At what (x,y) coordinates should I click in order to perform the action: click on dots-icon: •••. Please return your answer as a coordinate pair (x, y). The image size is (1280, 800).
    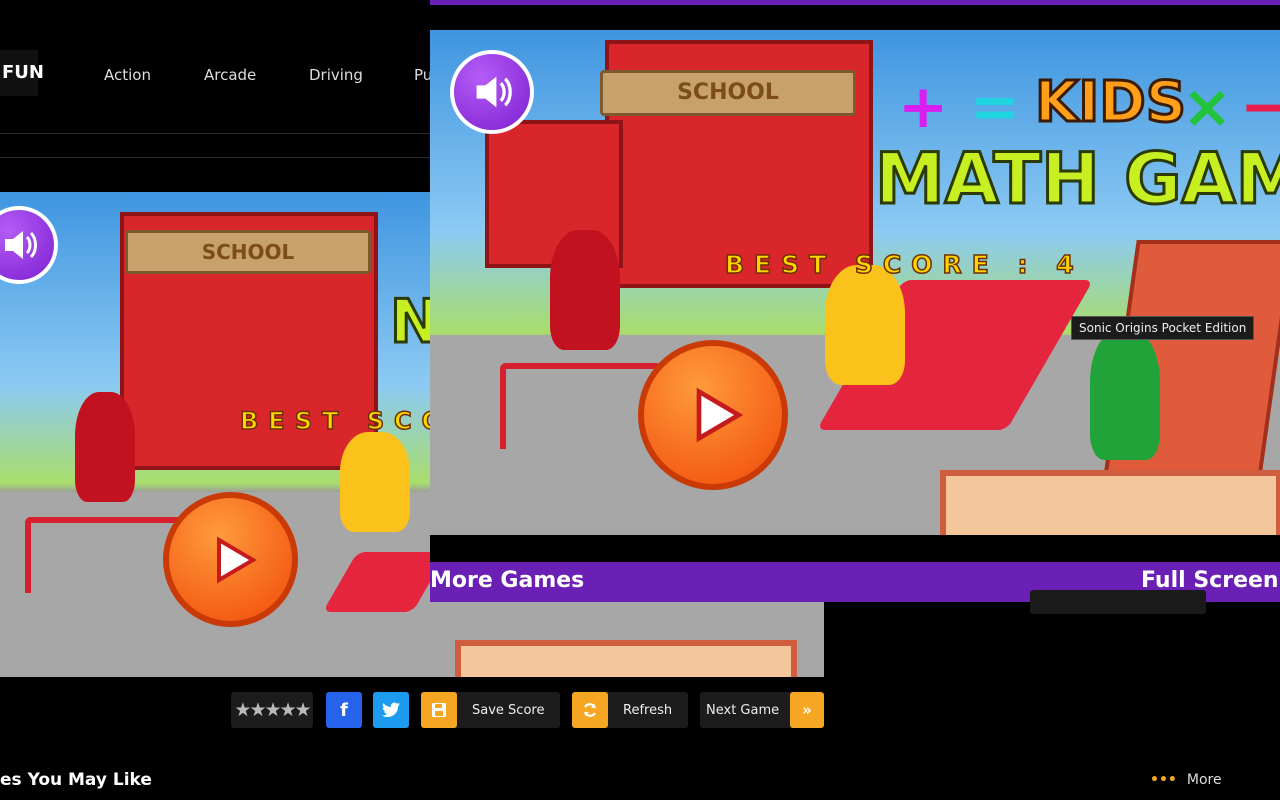
    Looking at the image, I should click on (1163, 780).